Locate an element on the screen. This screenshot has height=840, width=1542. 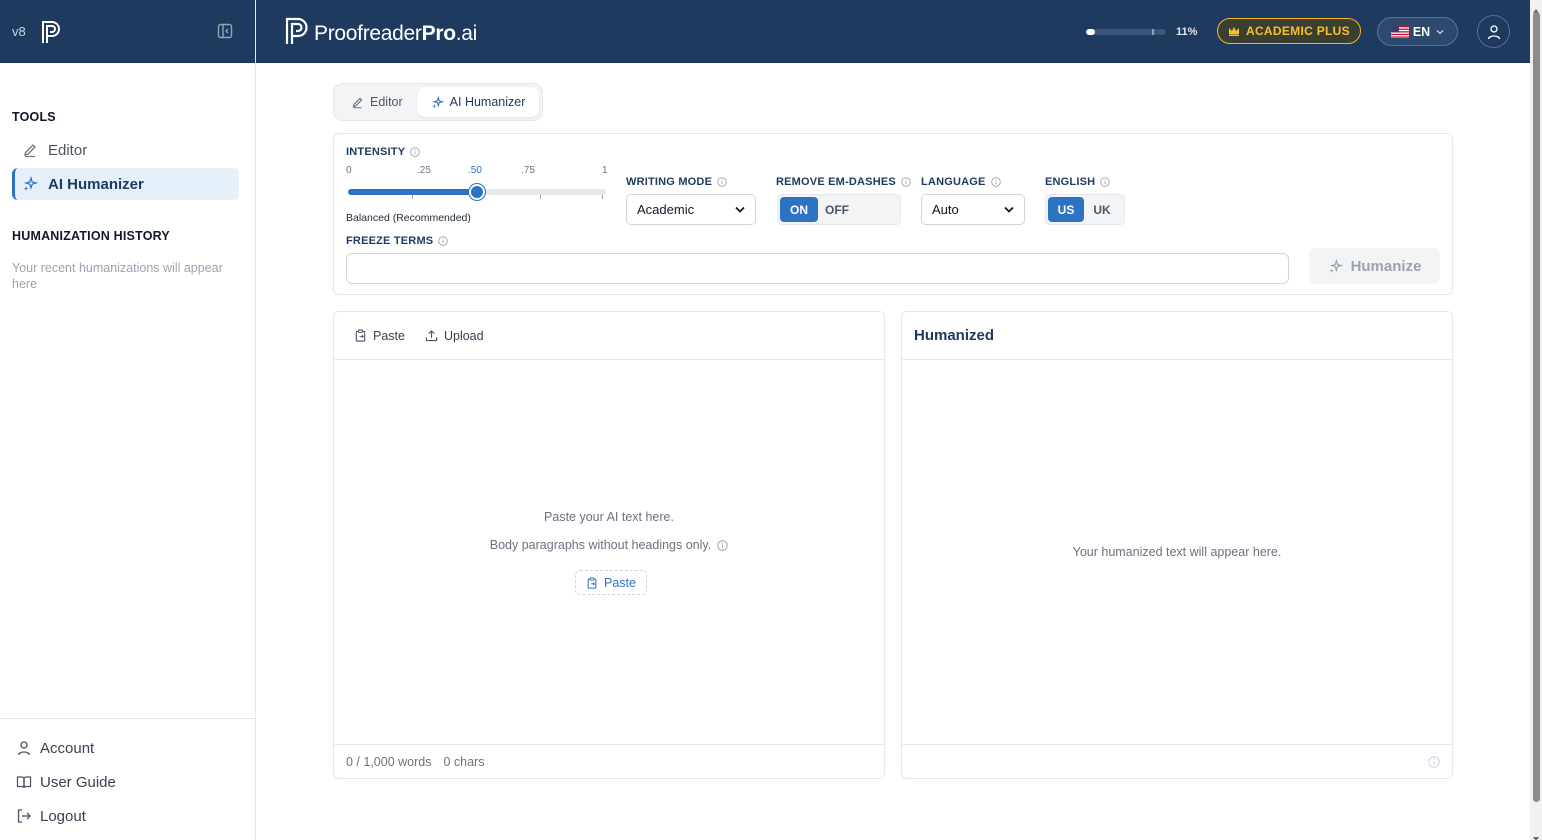
logout-icon is located at coordinates (24, 816).